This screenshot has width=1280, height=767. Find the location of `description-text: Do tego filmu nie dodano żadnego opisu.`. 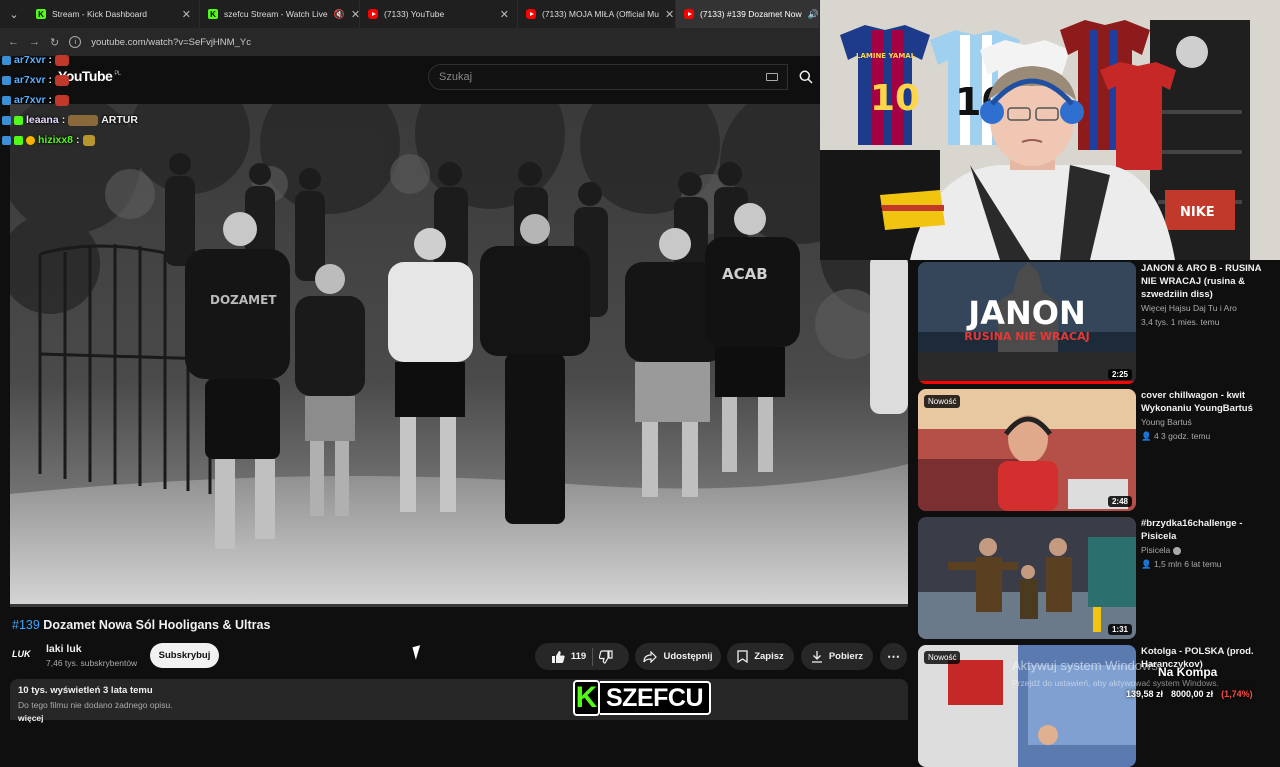

description-text: Do tego filmu nie dodano żadnego opisu. is located at coordinates (95, 705).